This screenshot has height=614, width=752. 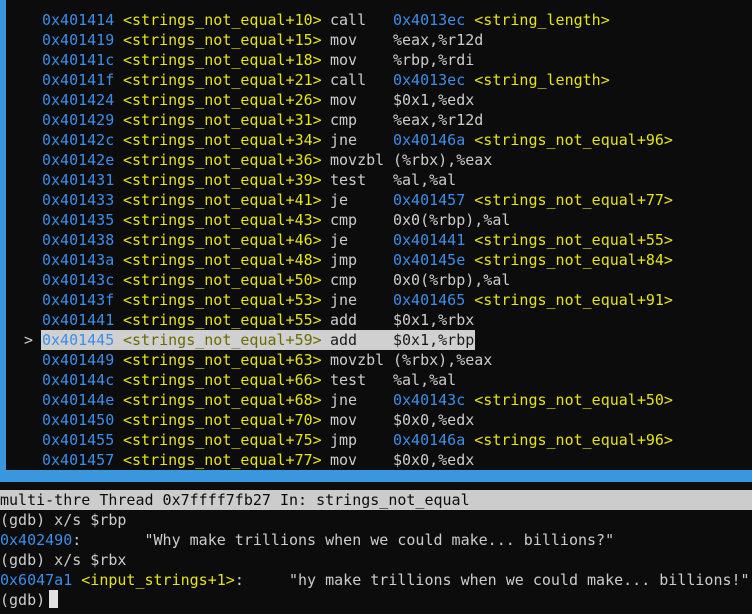 I want to click on instruction-operands: 0x40145e <strings_not_equal+84>, so click(x=533, y=260).